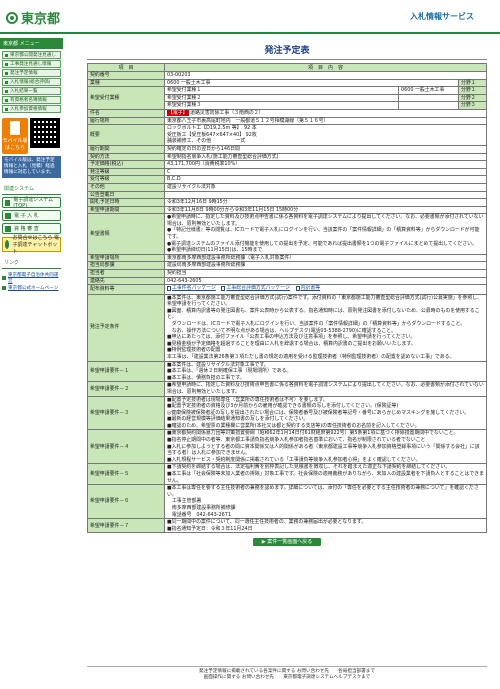 The image size is (500, 689). I want to click on chatbot-button: お問合せはこちら 電子調達チャットボット, so click(31, 245).